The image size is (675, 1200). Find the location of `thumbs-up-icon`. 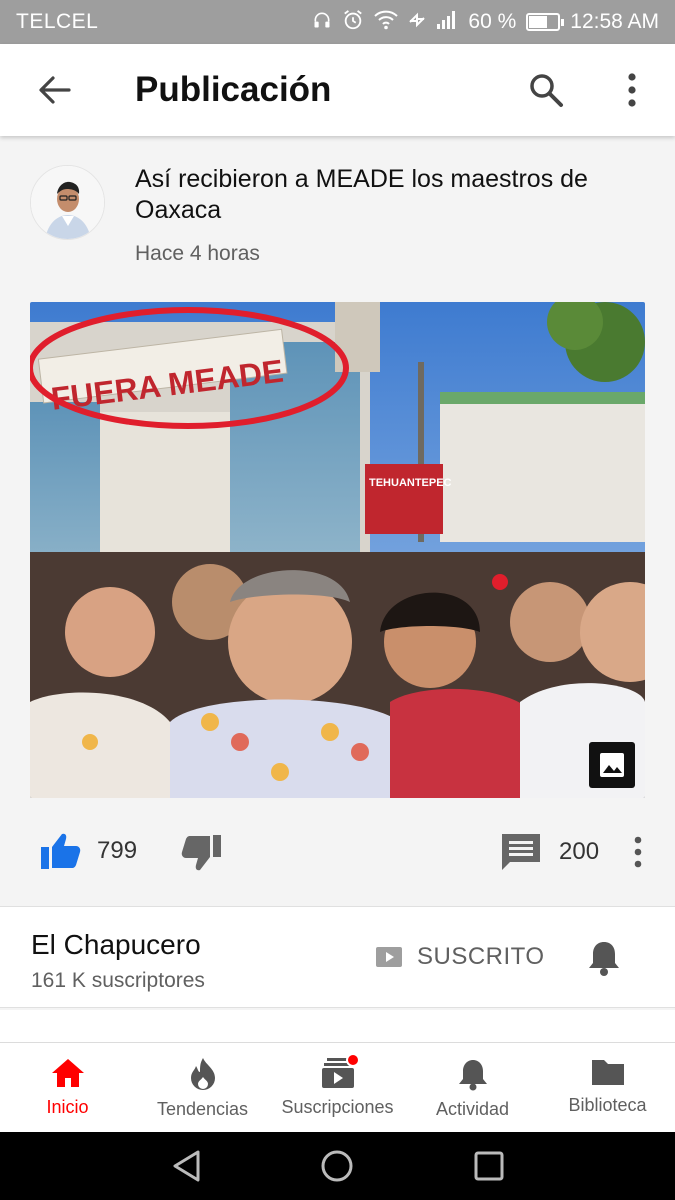

thumbs-up-icon is located at coordinates (61, 851).